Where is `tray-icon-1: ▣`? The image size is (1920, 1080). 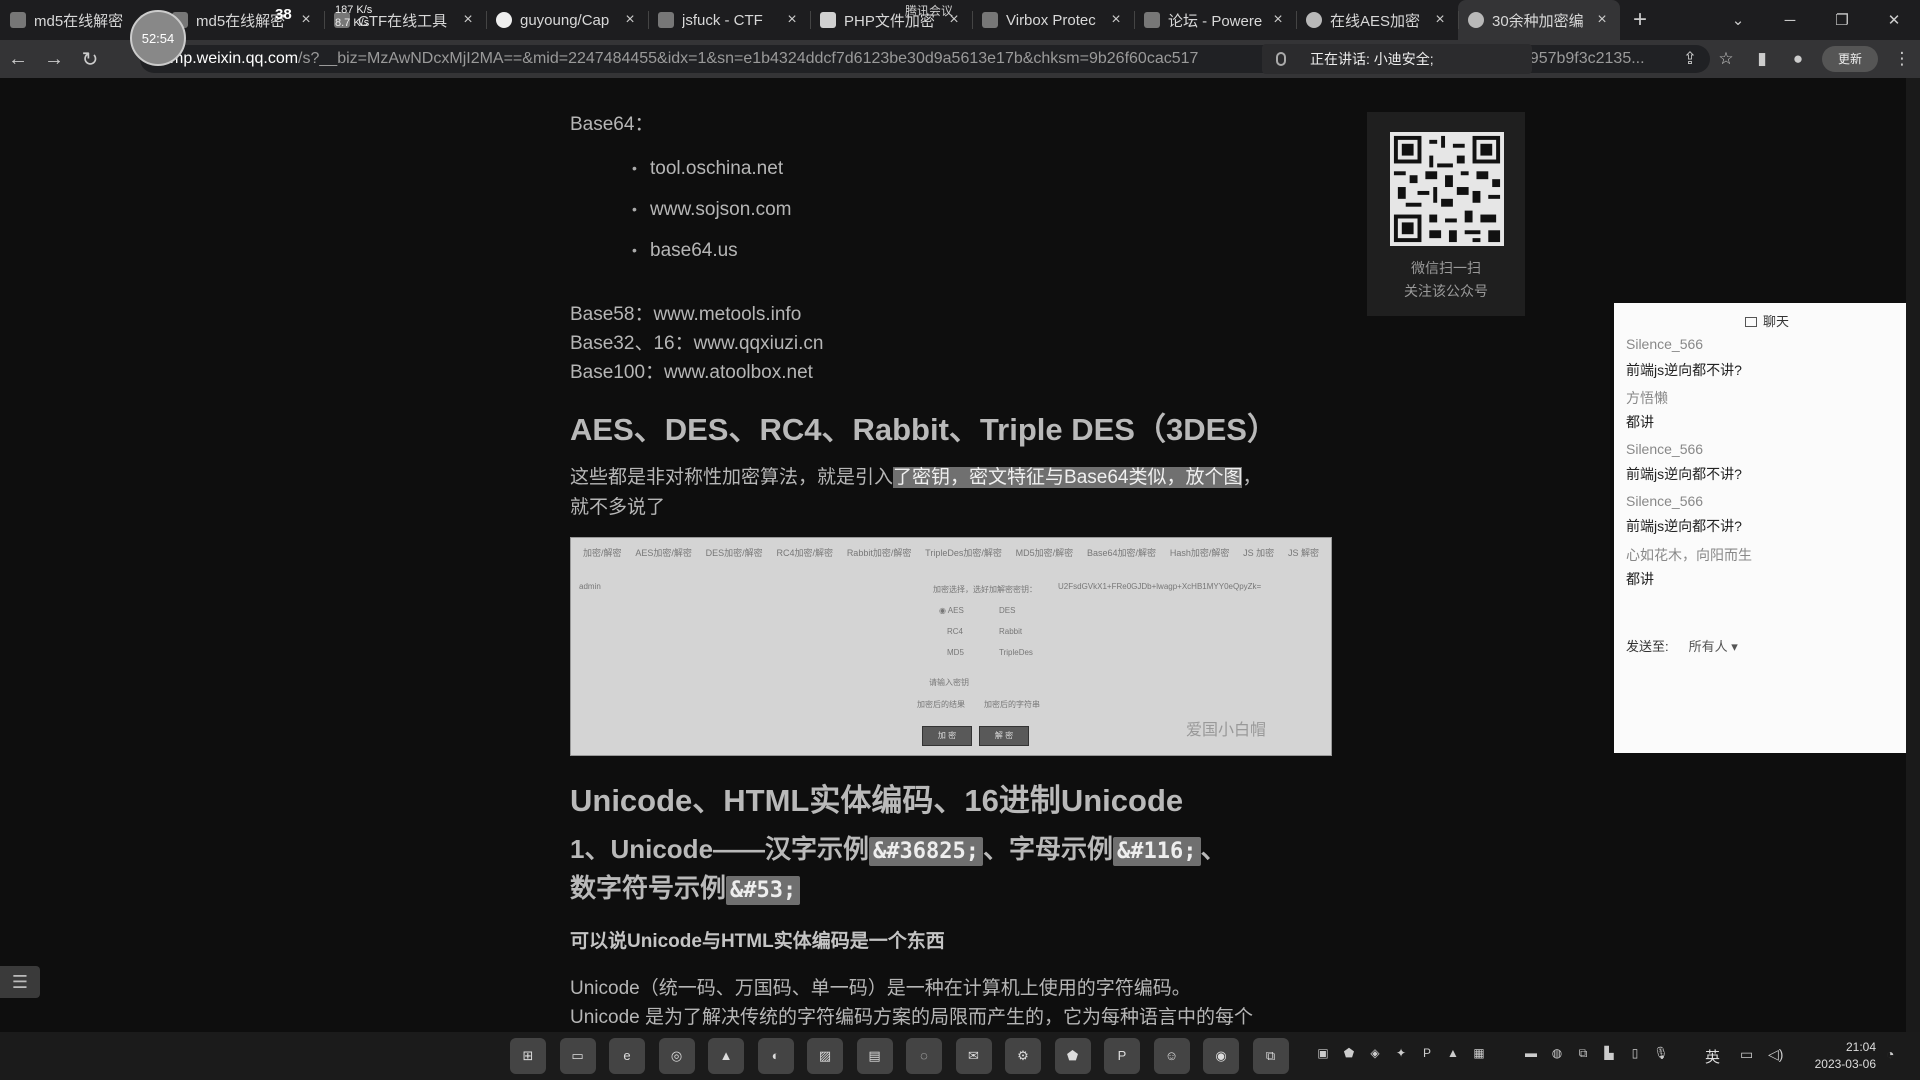
tray-icon-1: ▣ is located at coordinates (1323, 1055).